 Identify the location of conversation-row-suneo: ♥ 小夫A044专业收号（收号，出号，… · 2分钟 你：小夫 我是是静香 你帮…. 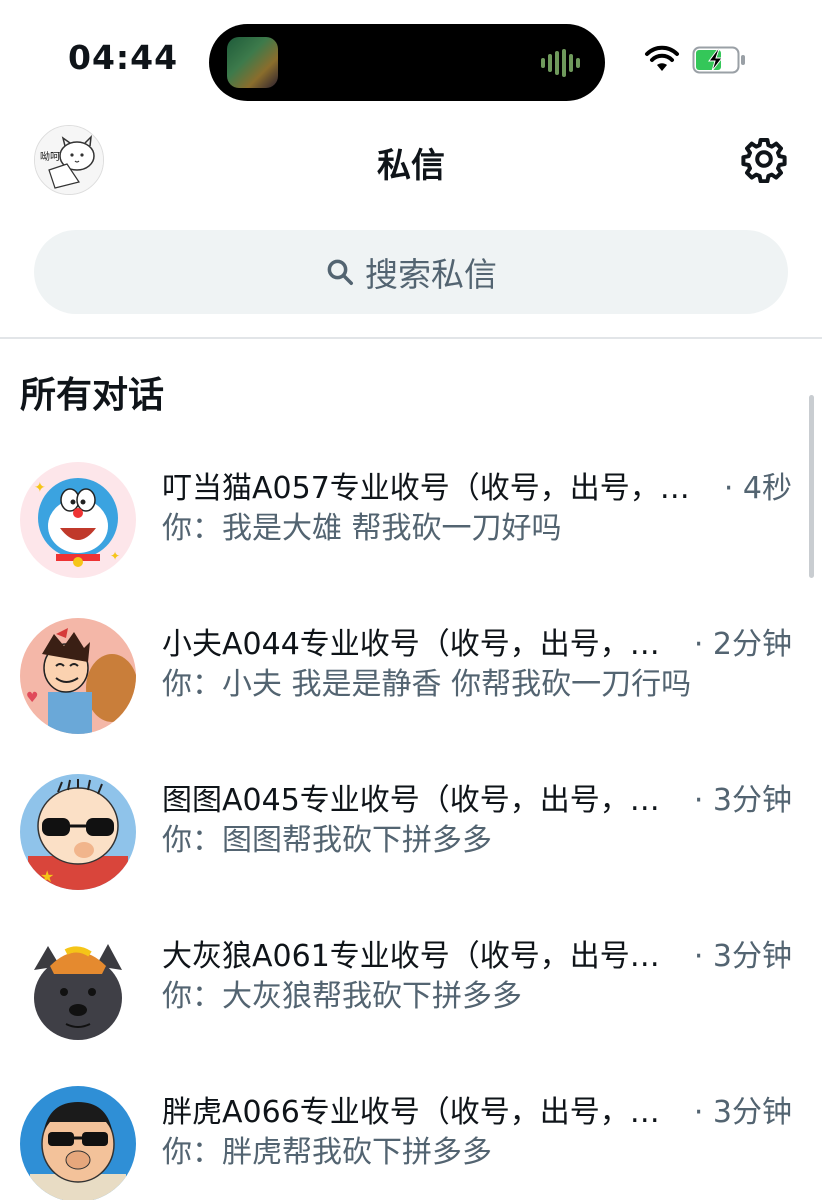
(411, 679).